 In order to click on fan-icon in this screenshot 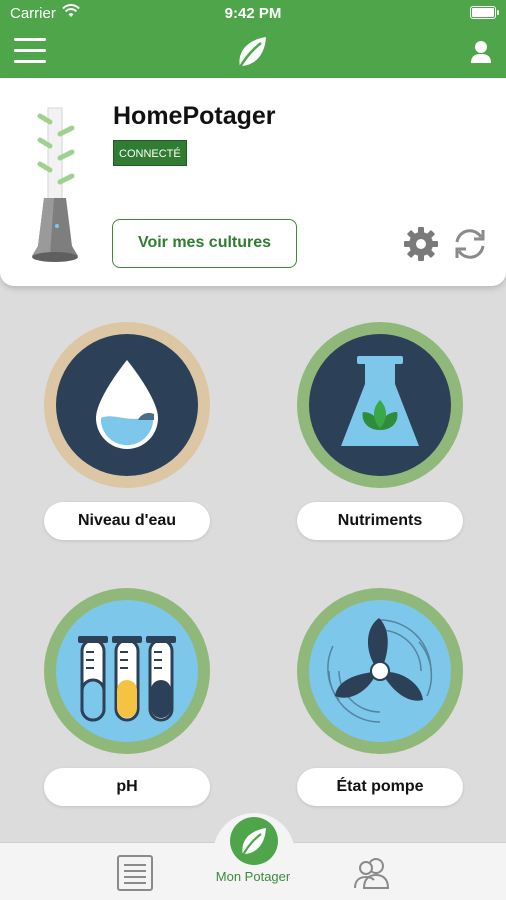, I will do `click(380, 670)`.